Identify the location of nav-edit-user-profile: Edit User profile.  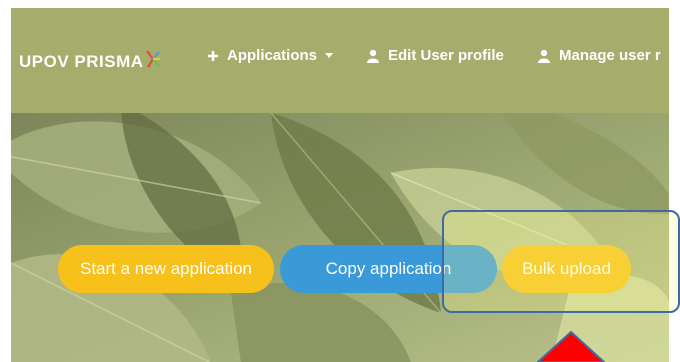
(435, 55).